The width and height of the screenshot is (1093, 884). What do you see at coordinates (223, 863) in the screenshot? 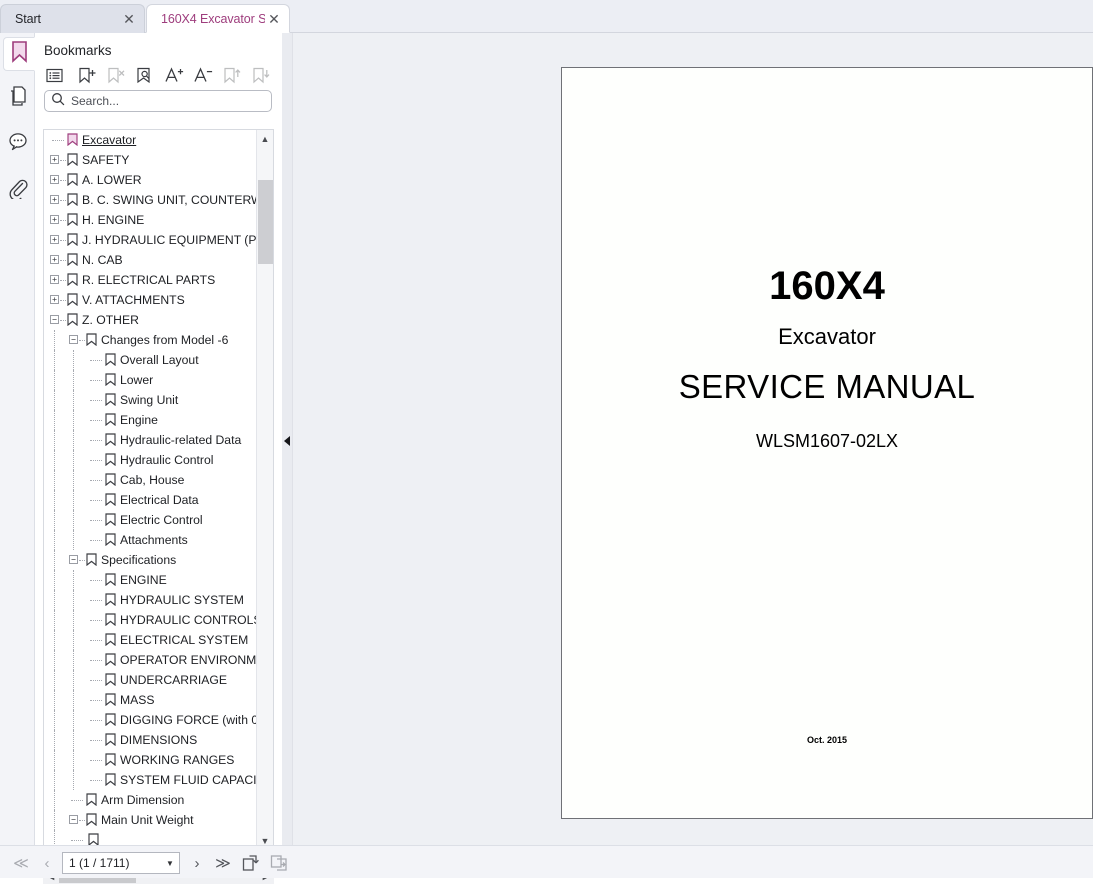
I see `last-page-button: ≫` at bounding box center [223, 863].